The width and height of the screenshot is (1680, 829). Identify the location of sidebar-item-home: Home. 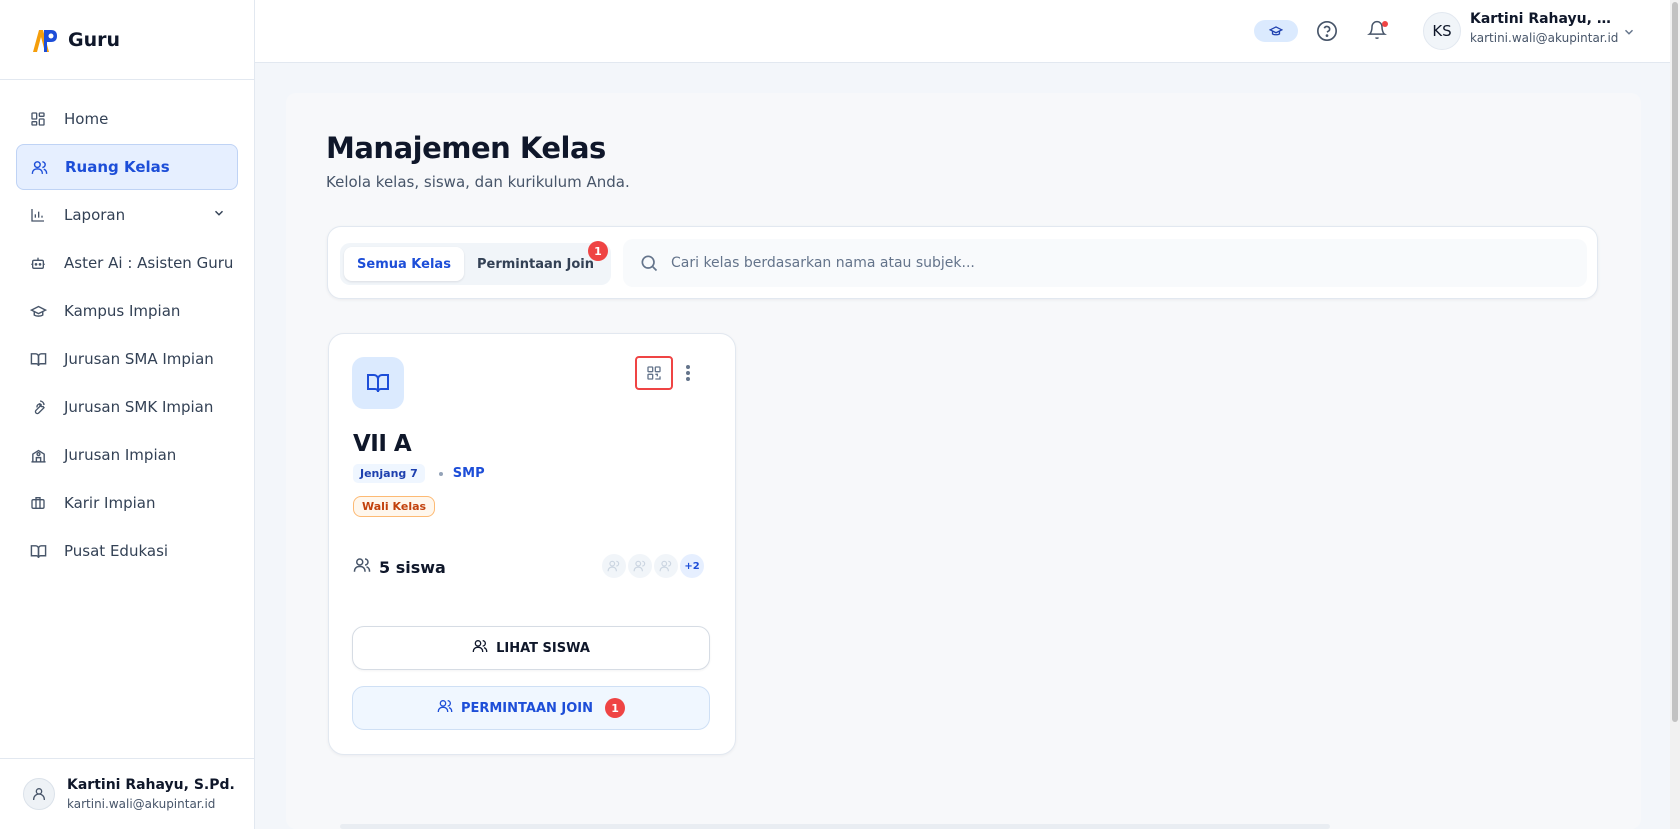
(127, 119).